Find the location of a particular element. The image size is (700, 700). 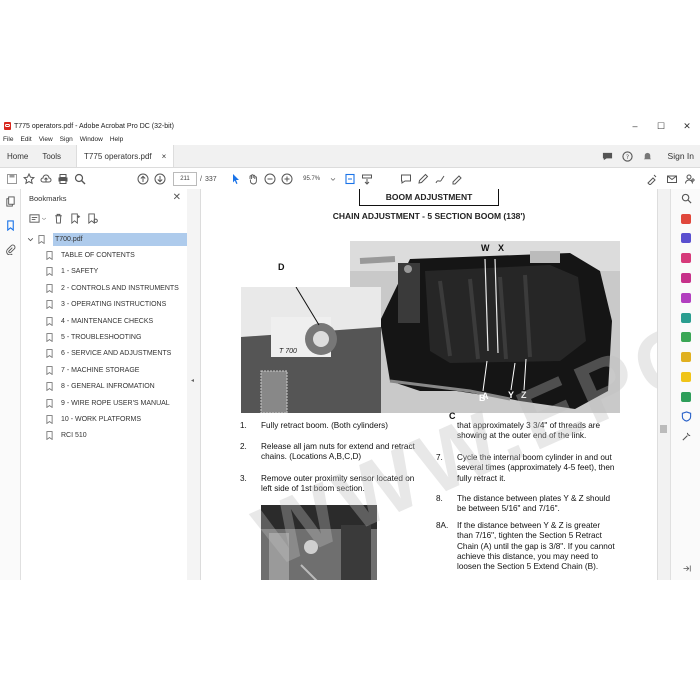

upload-cloud-icon is located at coordinates (45, 179).